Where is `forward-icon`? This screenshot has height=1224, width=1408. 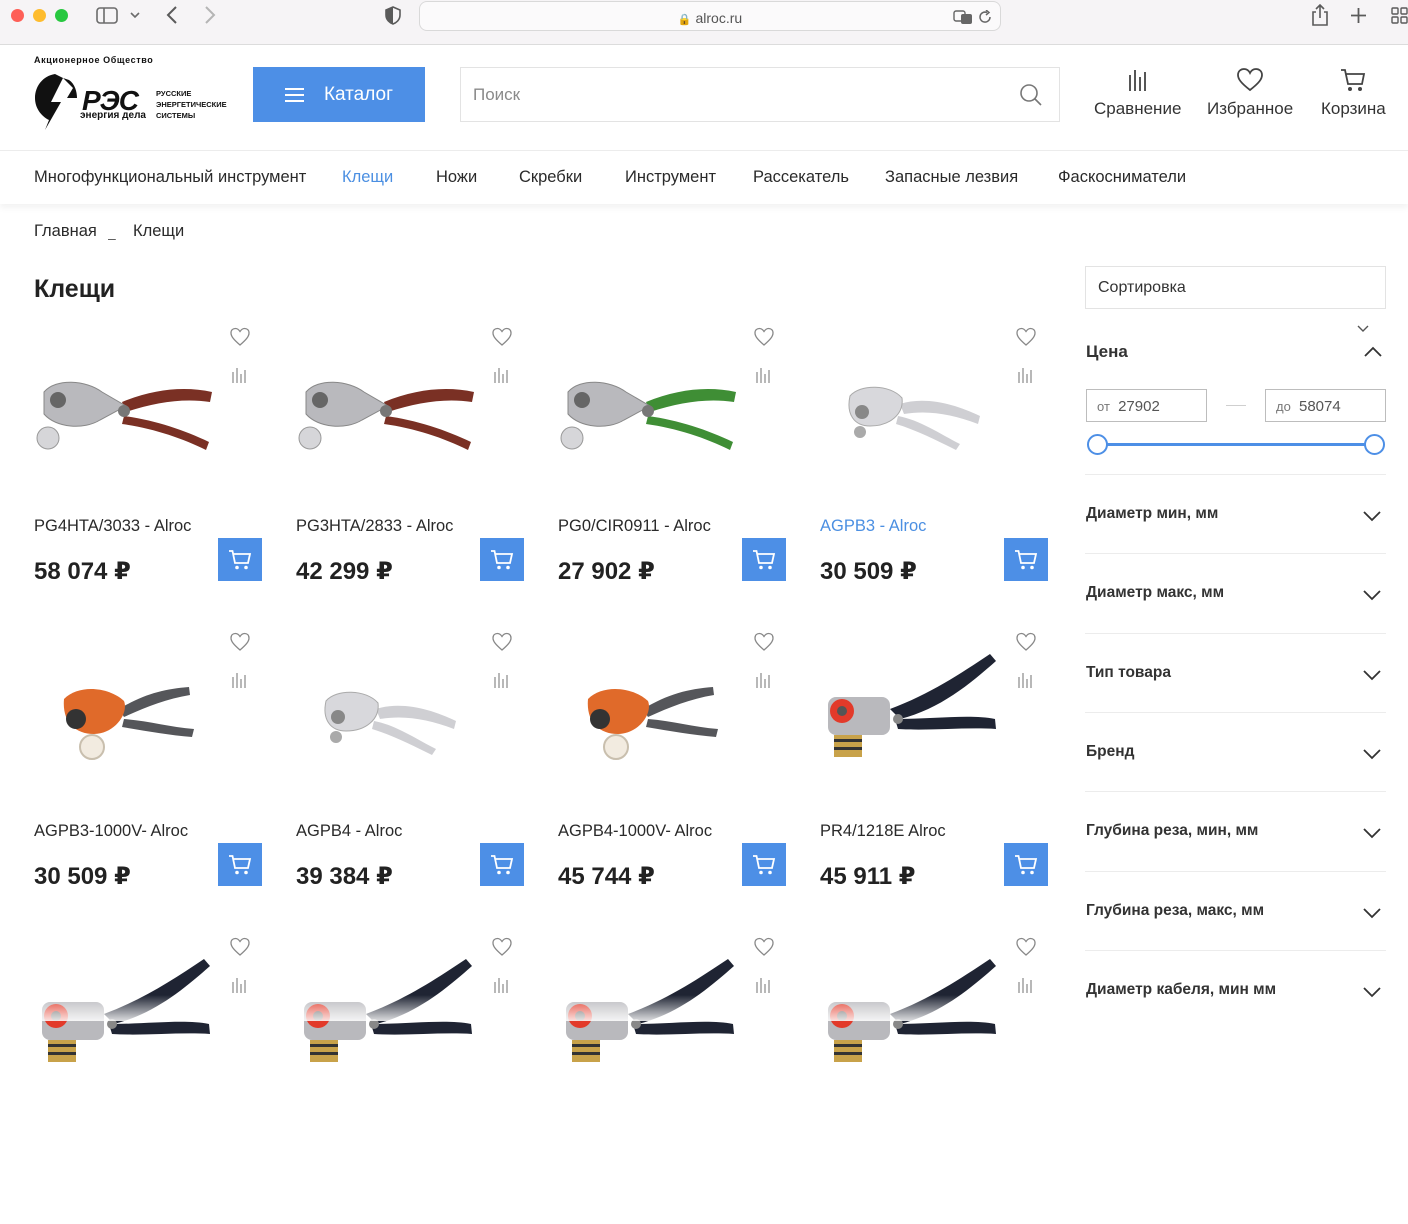
forward-icon is located at coordinates (210, 15).